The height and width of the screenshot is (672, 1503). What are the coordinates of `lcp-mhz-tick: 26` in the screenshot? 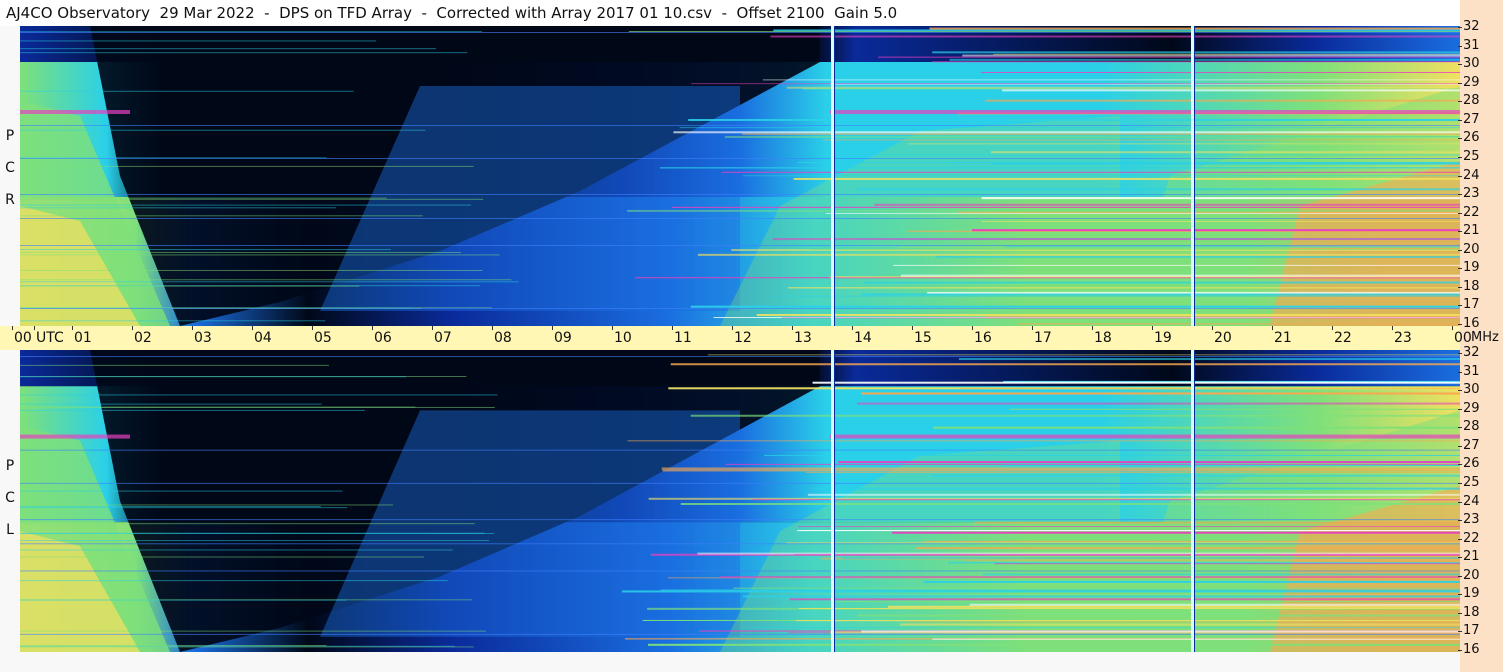 It's located at (1469, 464).